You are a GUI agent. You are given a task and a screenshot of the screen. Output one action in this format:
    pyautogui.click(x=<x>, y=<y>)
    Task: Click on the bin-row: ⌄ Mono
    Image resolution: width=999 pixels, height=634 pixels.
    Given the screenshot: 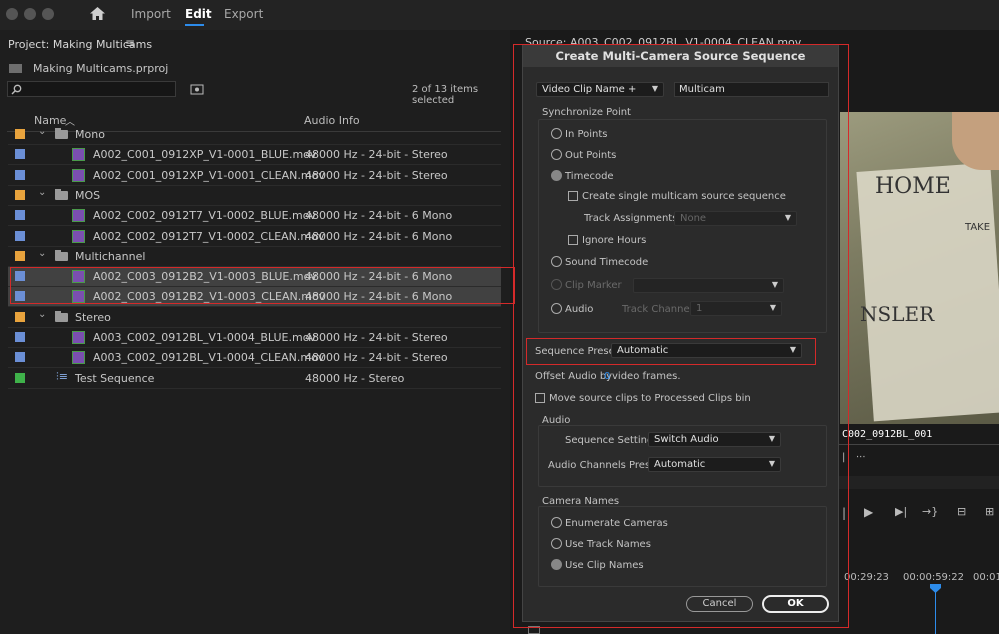 What is the action you would take?
    pyautogui.click(x=254, y=135)
    